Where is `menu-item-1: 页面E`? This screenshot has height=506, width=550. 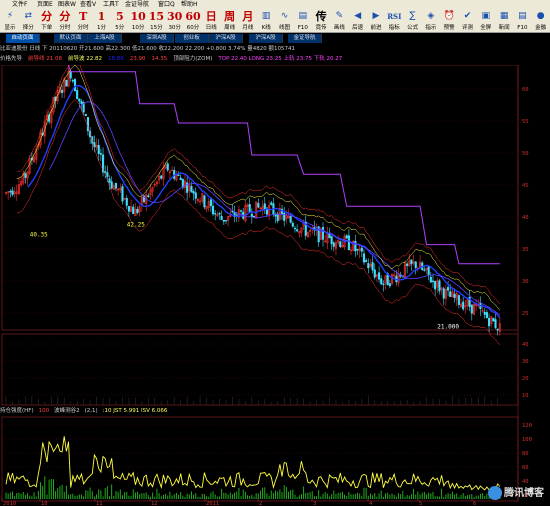 menu-item-1: 页面E is located at coordinates (45, 4).